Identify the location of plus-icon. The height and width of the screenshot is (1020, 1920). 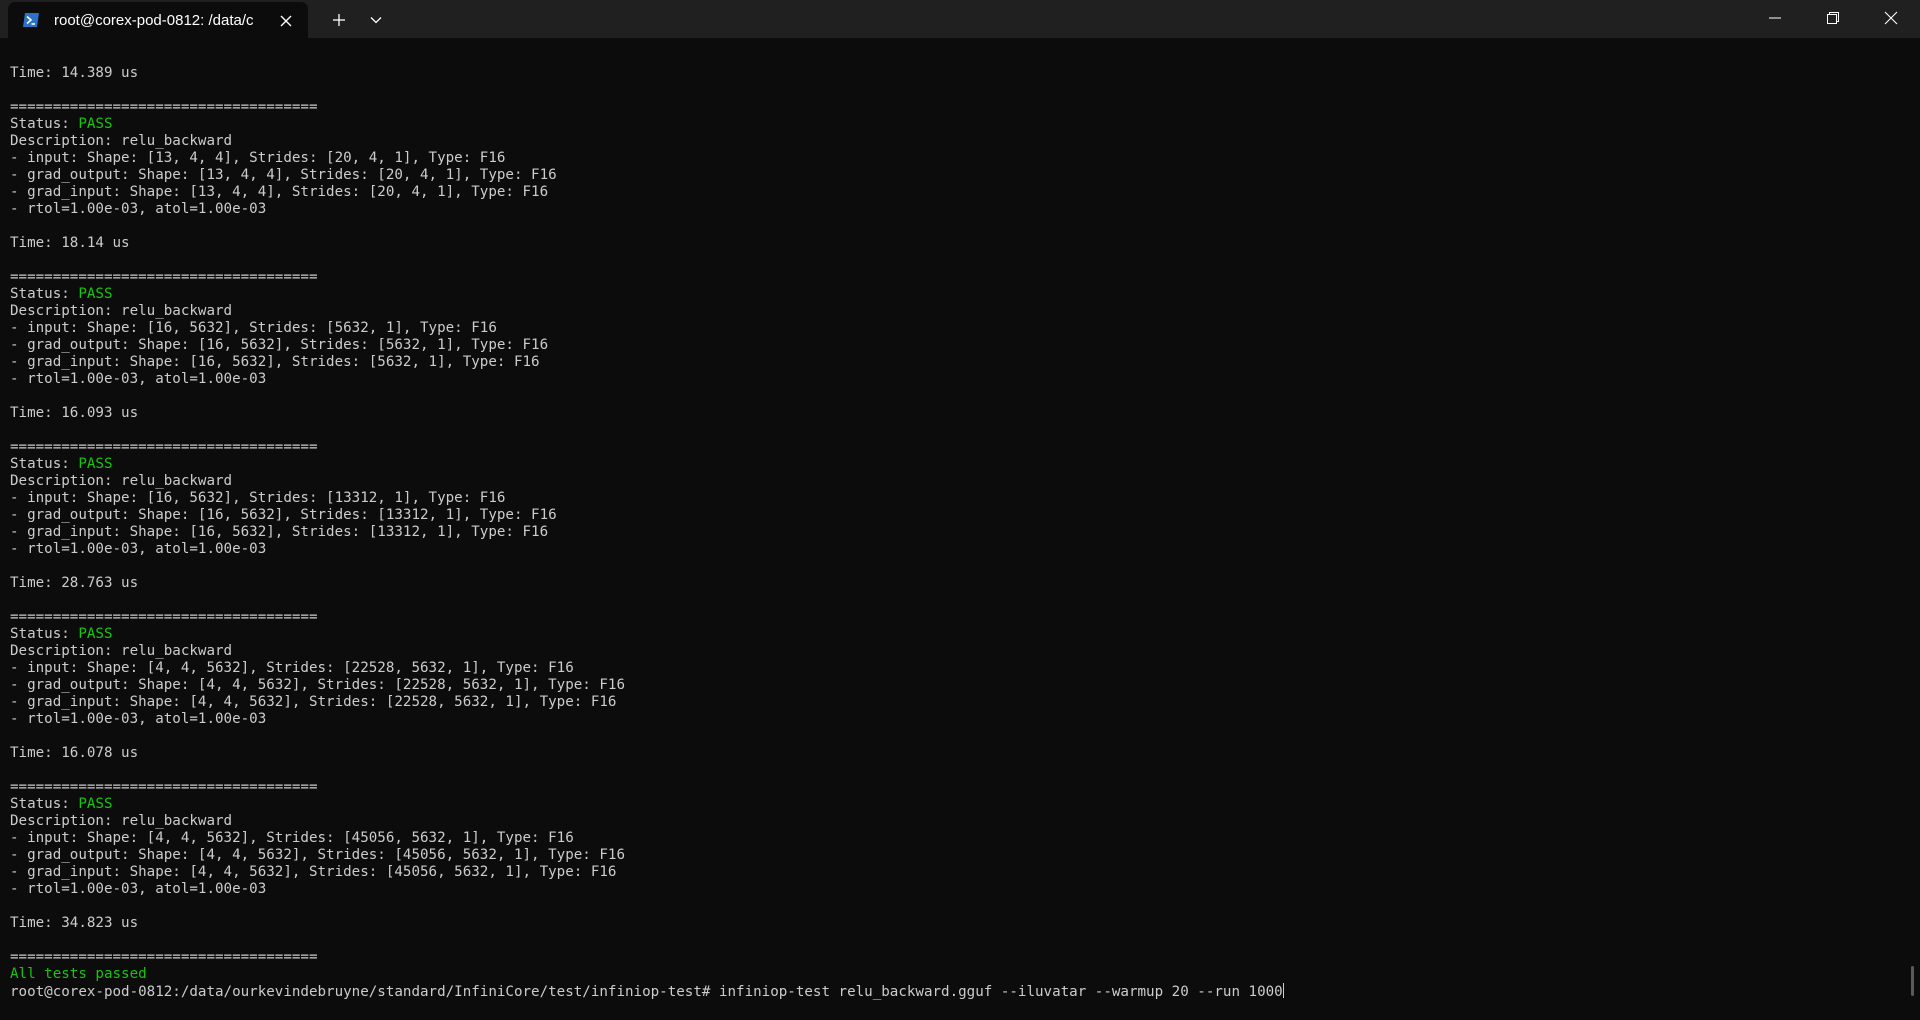
(339, 20).